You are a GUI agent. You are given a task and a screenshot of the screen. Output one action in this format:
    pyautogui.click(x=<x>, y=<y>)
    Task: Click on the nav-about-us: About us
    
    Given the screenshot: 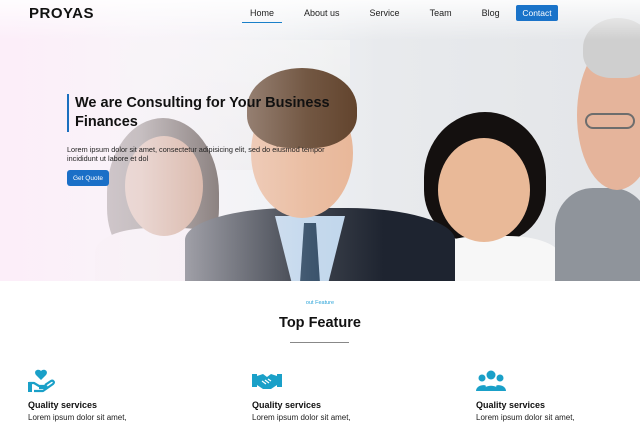 What is the action you would take?
    pyautogui.click(x=322, y=15)
    